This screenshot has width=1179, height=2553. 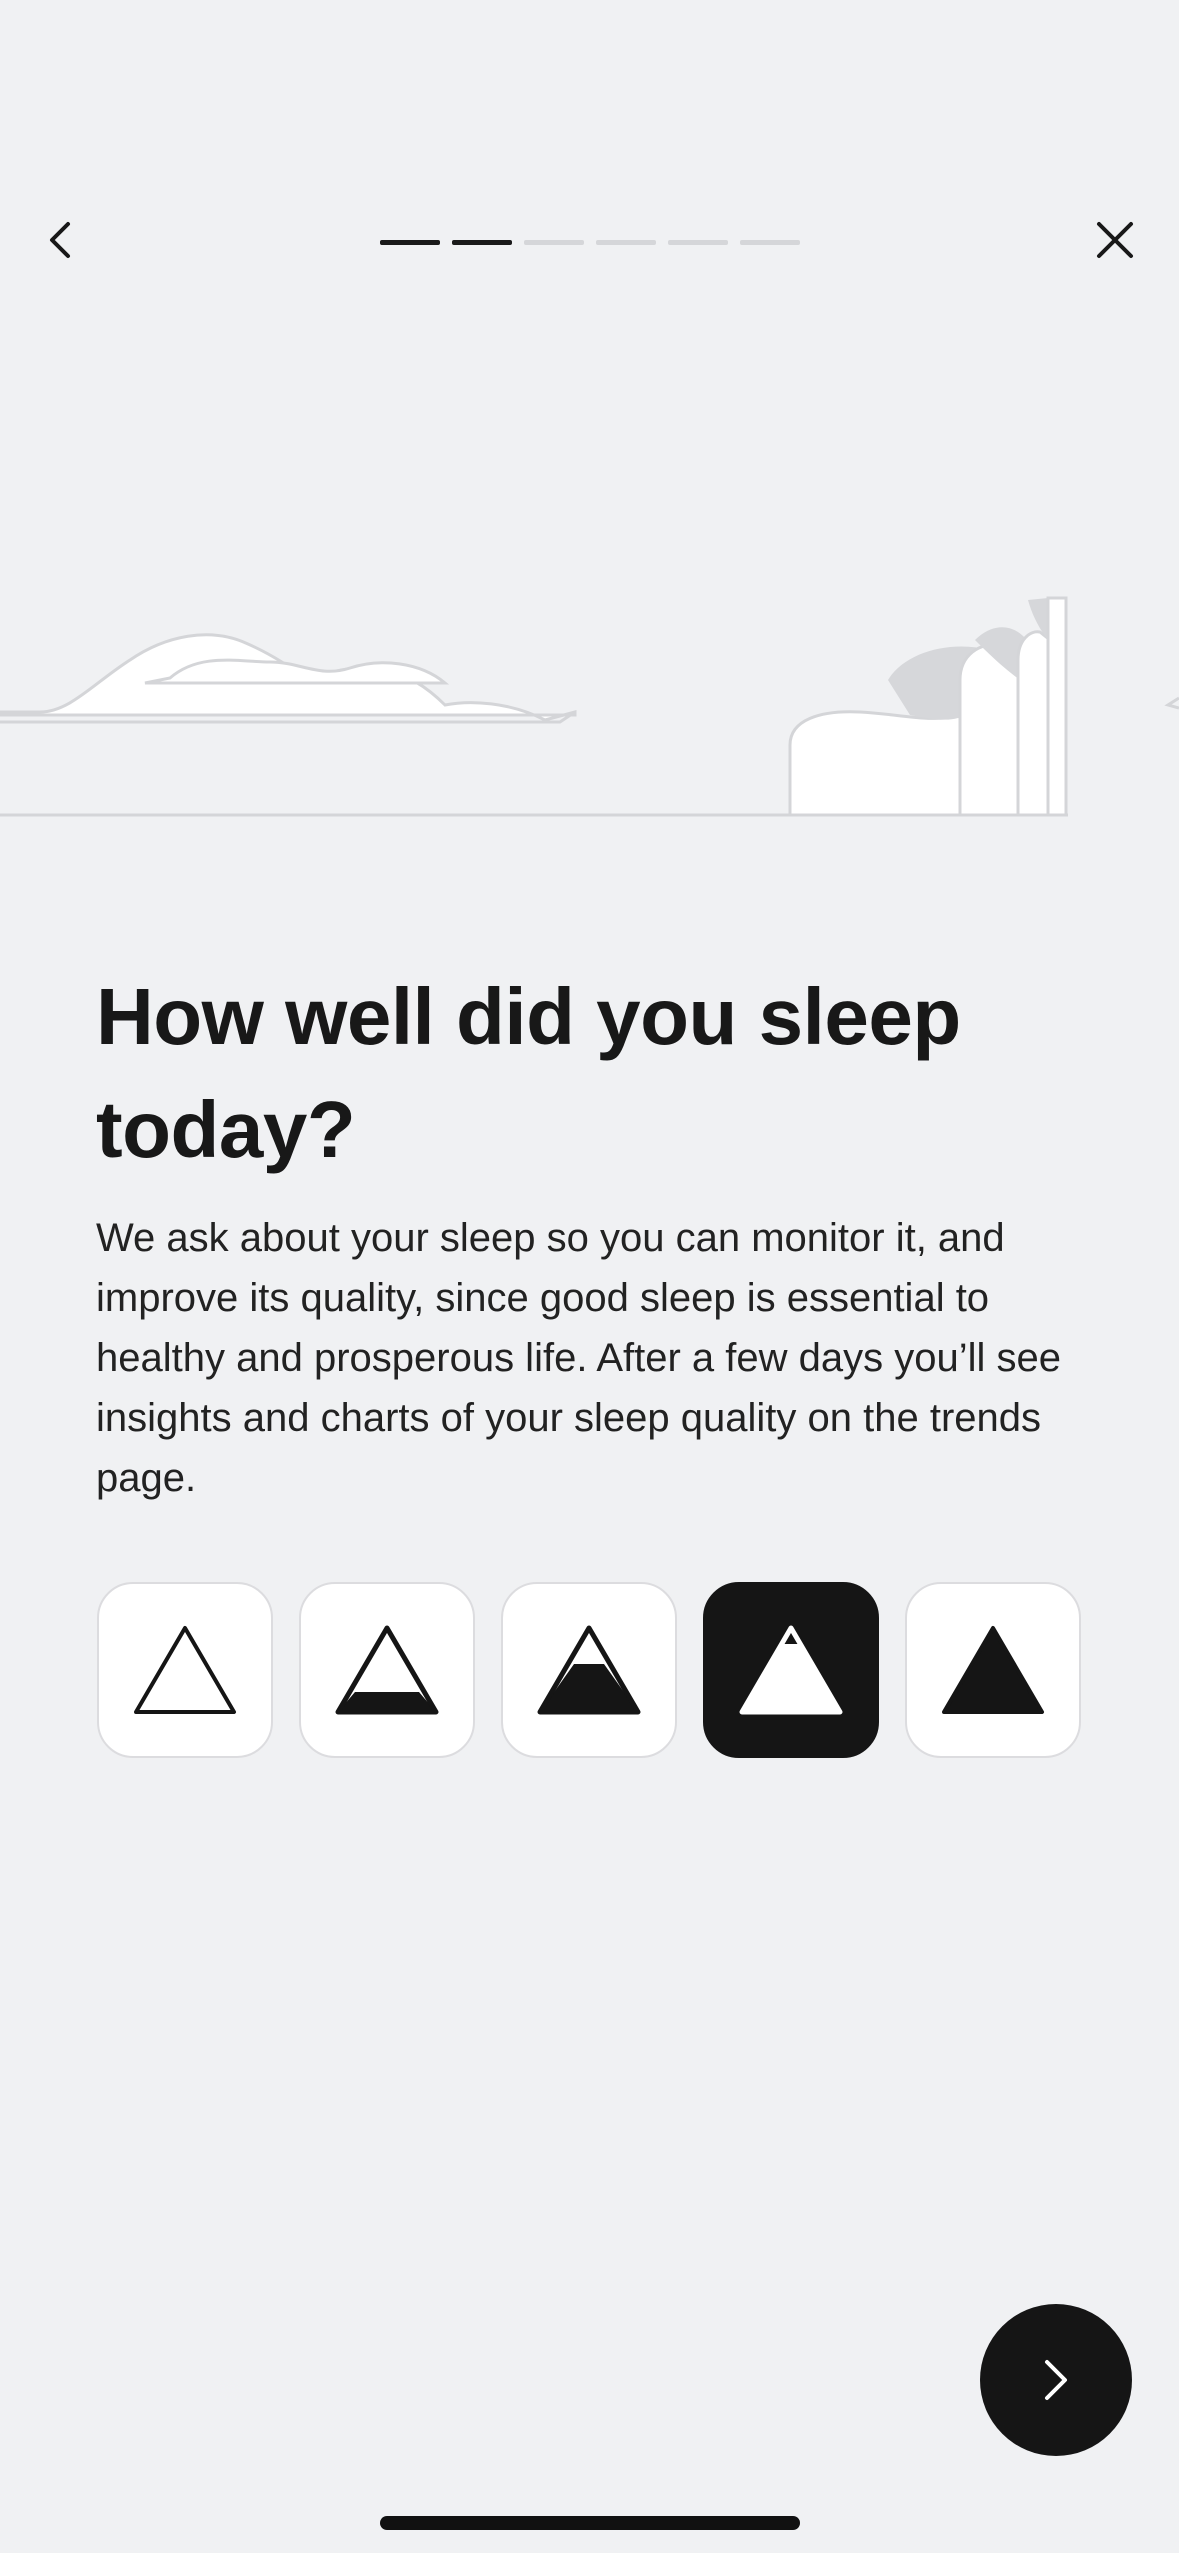 I want to click on page-title: How well did you sleep today?, so click(x=528, y=1073).